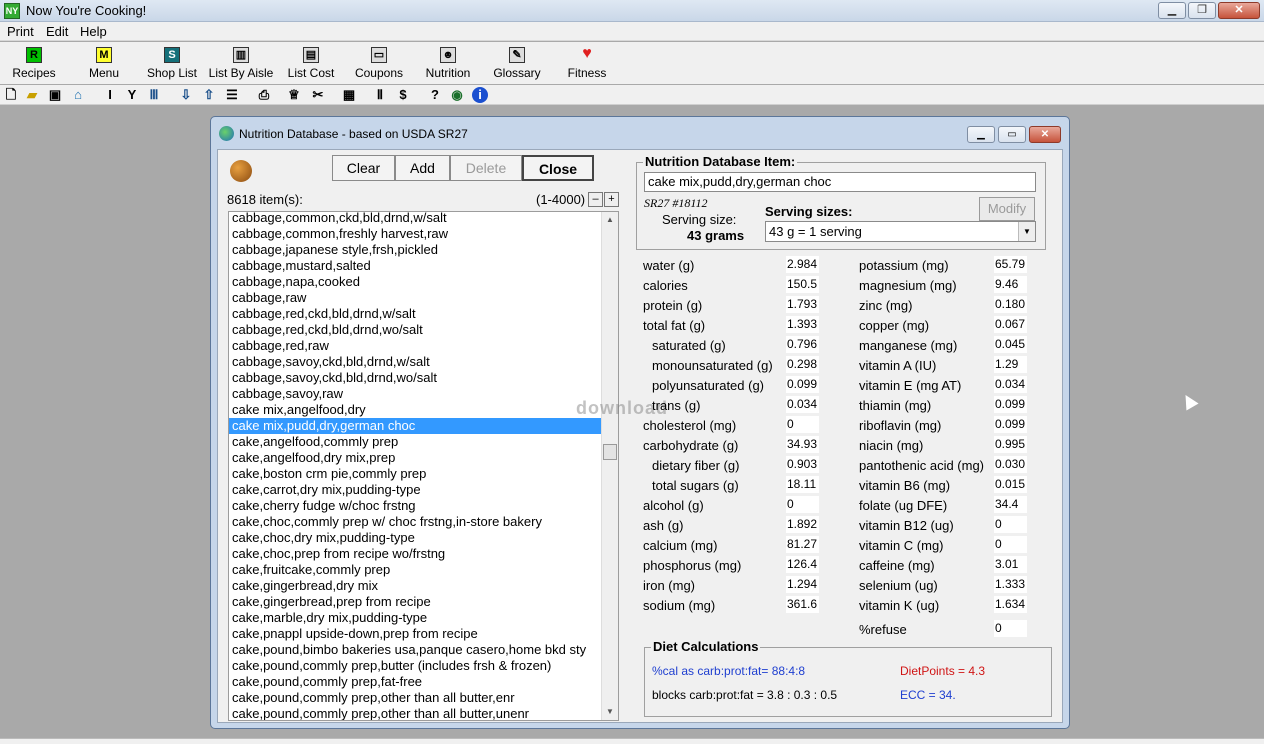 This screenshot has width=1264, height=744. Describe the element at coordinates (587, 64) in the screenshot. I see `fitness-button: ♥ Fitness` at that location.